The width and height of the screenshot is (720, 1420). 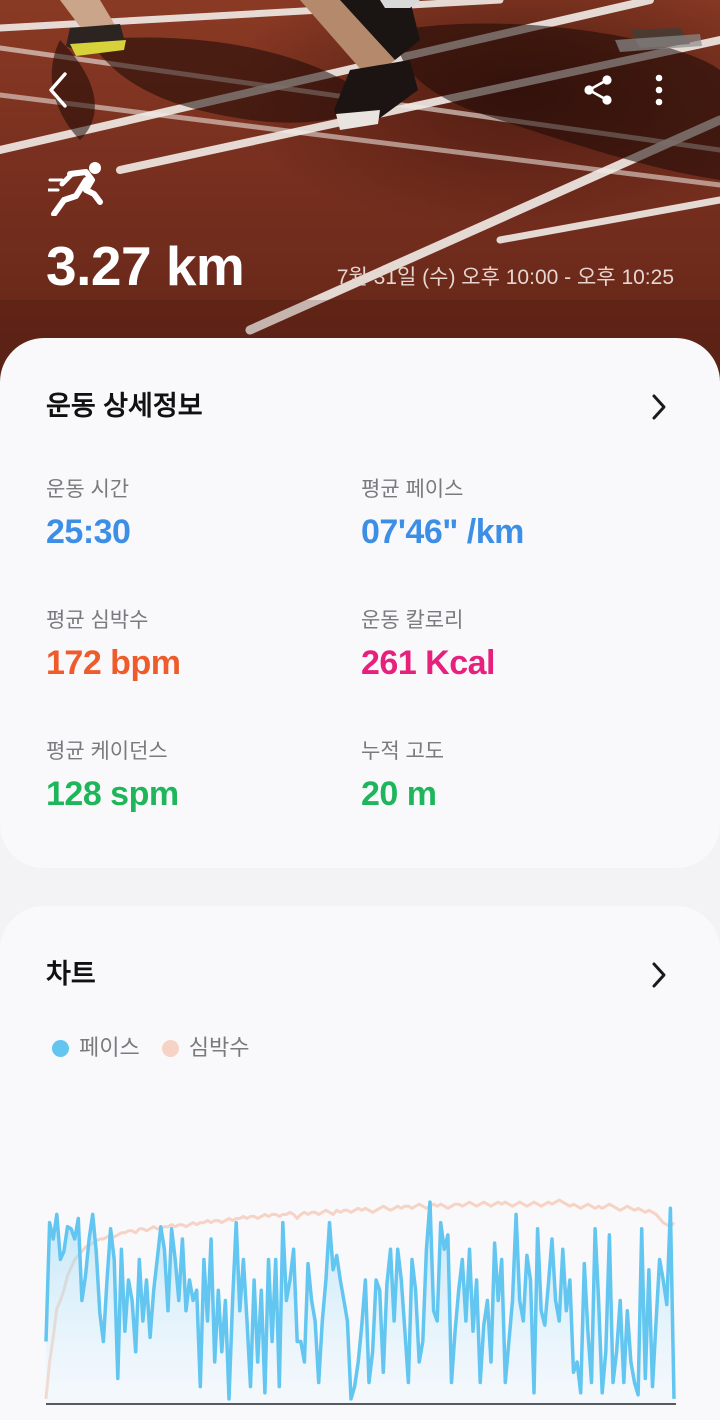 I want to click on workout-datetime: 7월 31일 (수) 오후 10:00 - 오후 10:25, so click(x=505, y=277).